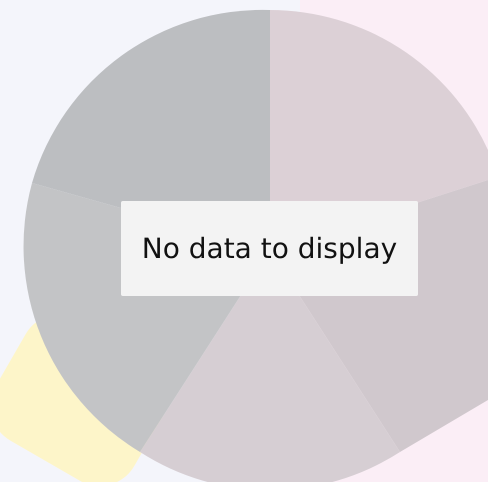 The height and width of the screenshot is (482, 488). I want to click on no-data-message: No data to display, so click(269, 248).